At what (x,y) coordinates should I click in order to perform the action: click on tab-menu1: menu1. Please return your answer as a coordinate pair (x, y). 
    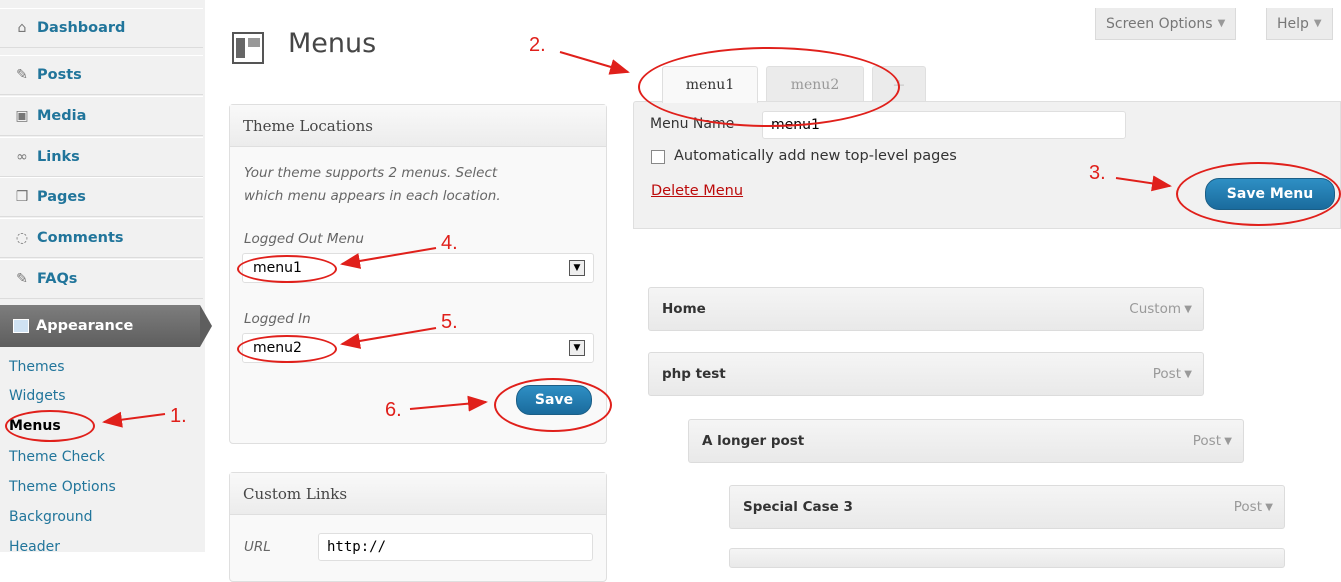
    Looking at the image, I should click on (710, 84).